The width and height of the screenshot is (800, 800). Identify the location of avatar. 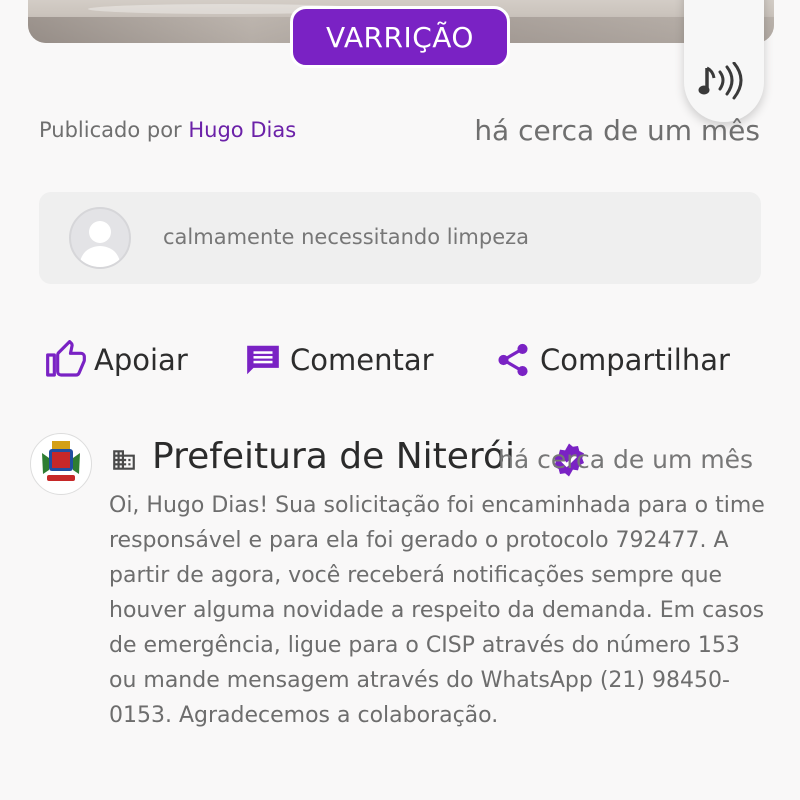
(100, 238).